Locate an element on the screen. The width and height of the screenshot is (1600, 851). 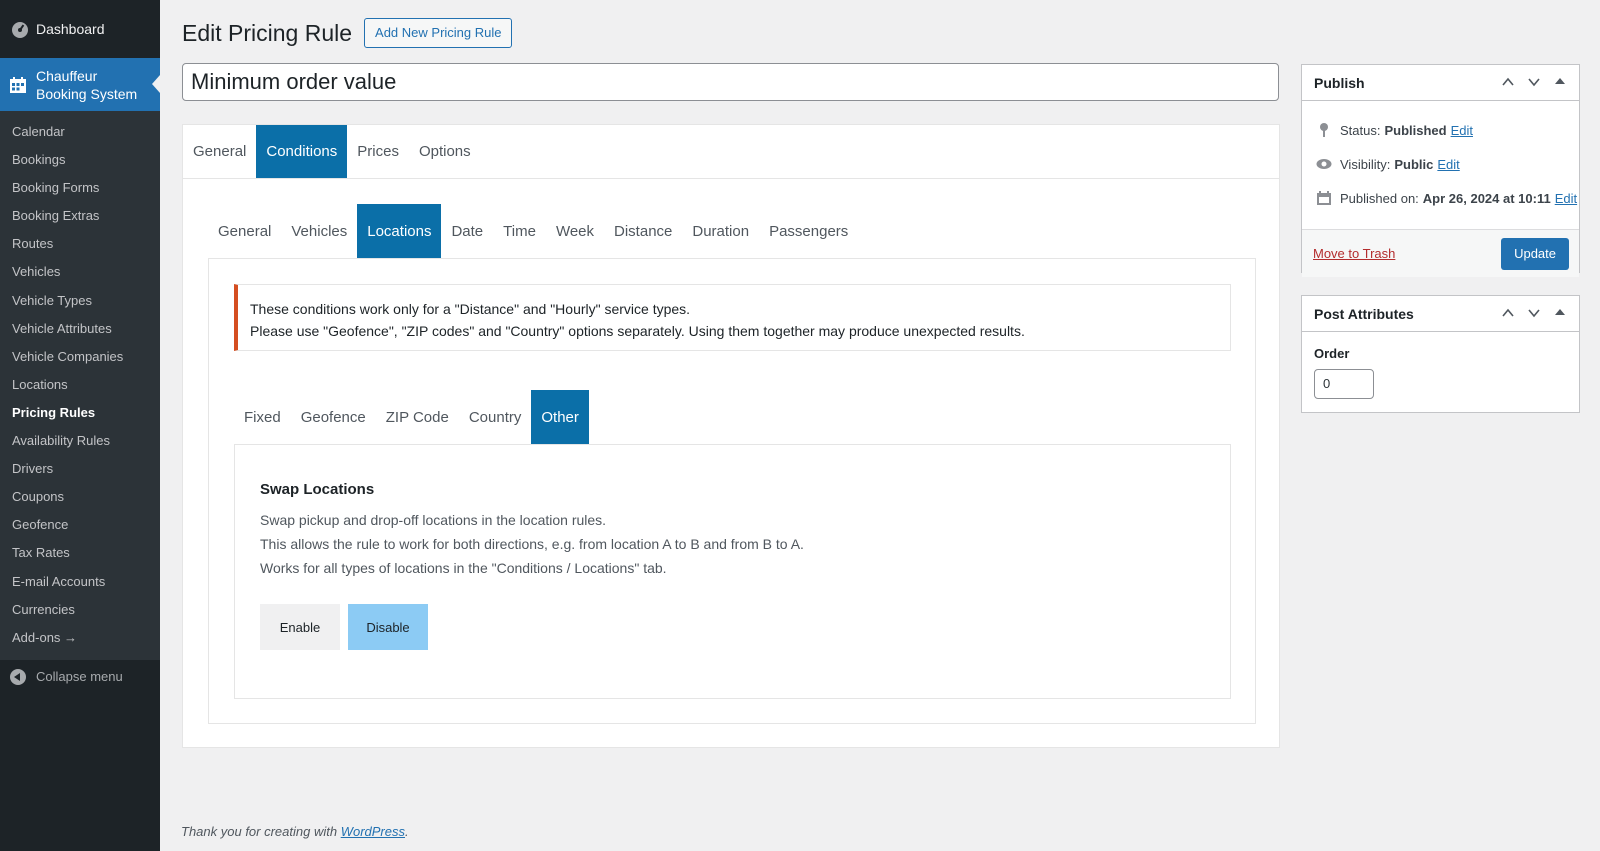
order-input: 0 is located at coordinates (1344, 384).